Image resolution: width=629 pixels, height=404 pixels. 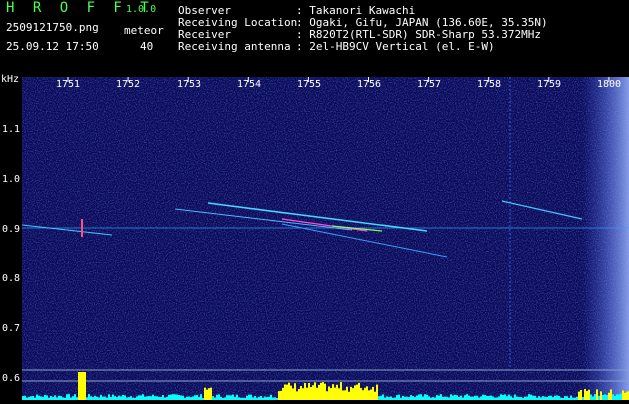 What do you see at coordinates (52, 46) in the screenshot?
I see `date-time: 25.09.12 17:50` at bounding box center [52, 46].